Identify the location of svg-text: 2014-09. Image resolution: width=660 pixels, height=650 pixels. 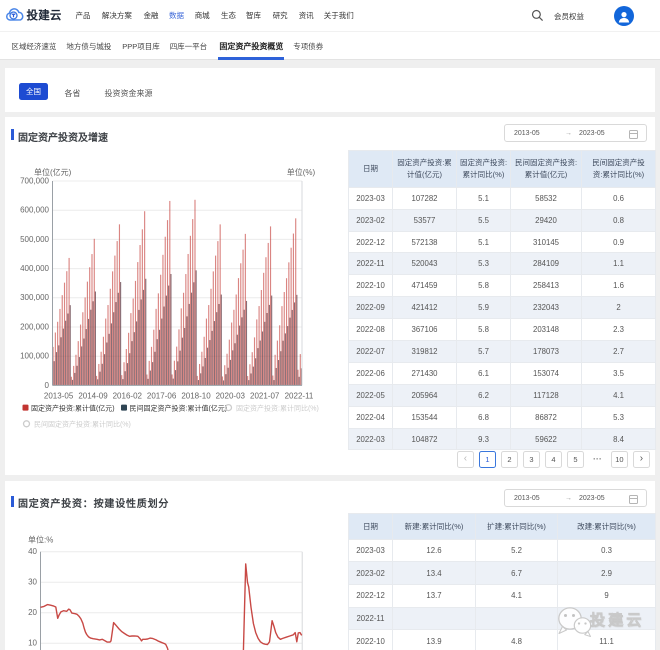
(93, 396).